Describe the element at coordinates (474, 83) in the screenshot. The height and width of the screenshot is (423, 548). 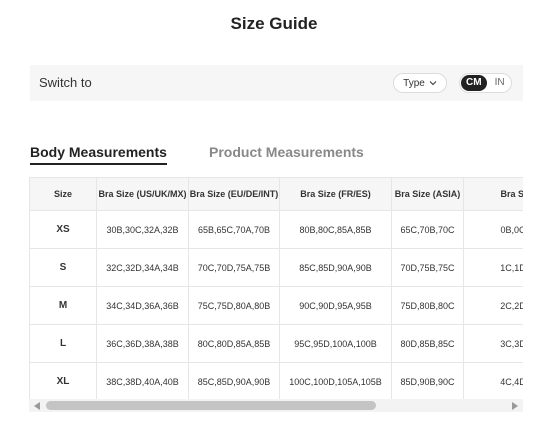
I see `unit-option-cm: CM` at that location.